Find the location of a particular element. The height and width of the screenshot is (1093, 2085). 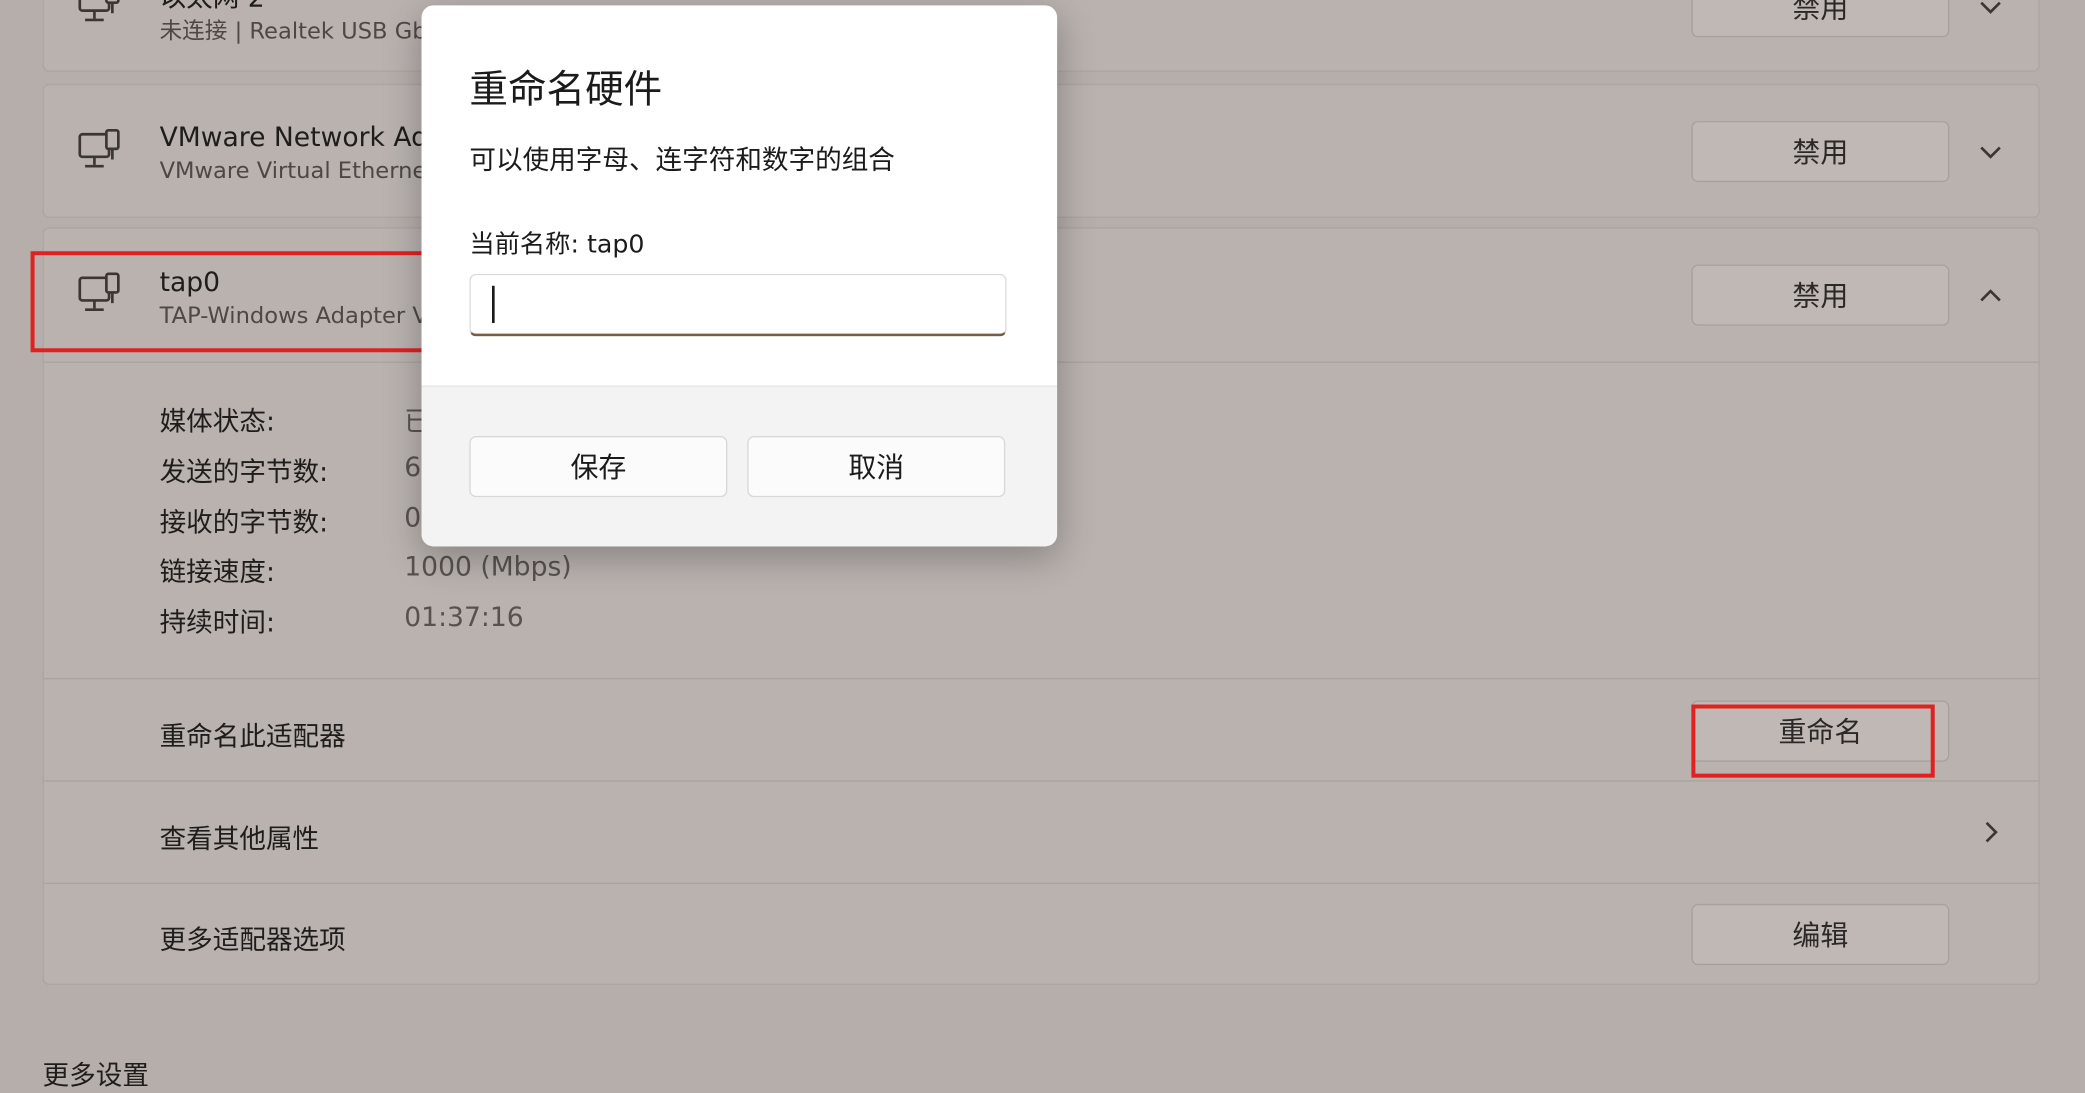

cancel-button: 取消 is located at coordinates (876, 467).